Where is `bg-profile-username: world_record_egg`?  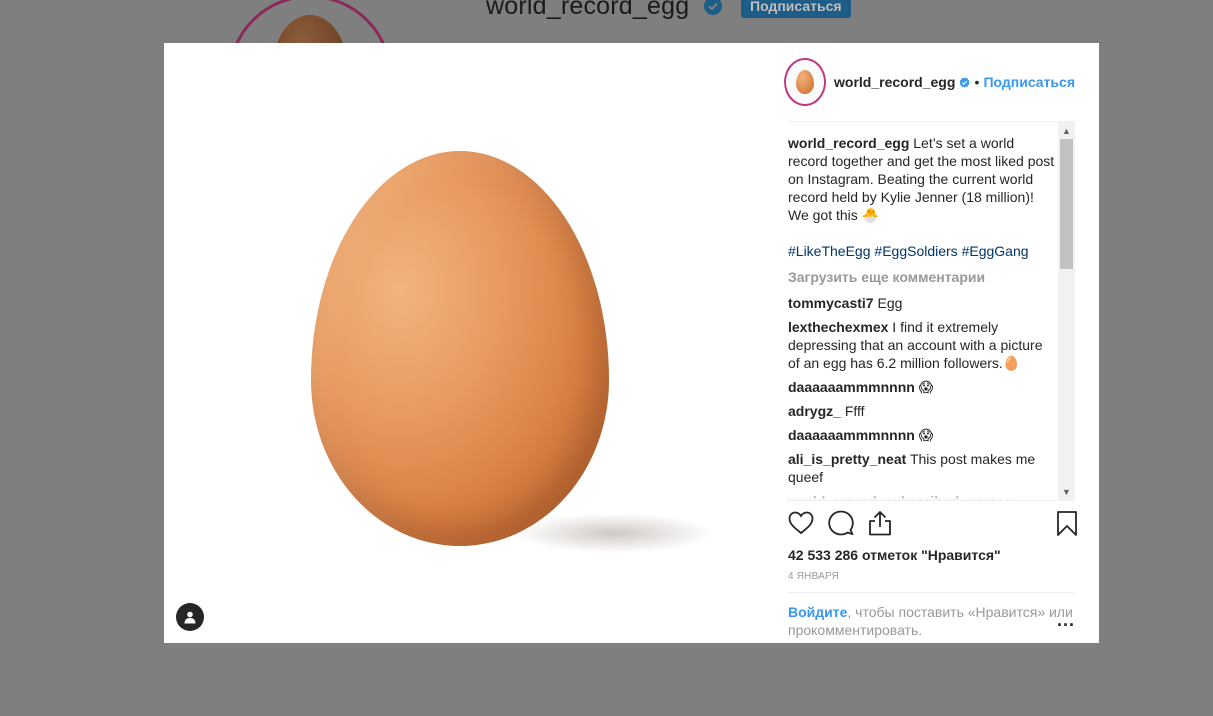
bg-profile-username: world_record_egg is located at coordinates (588, 10).